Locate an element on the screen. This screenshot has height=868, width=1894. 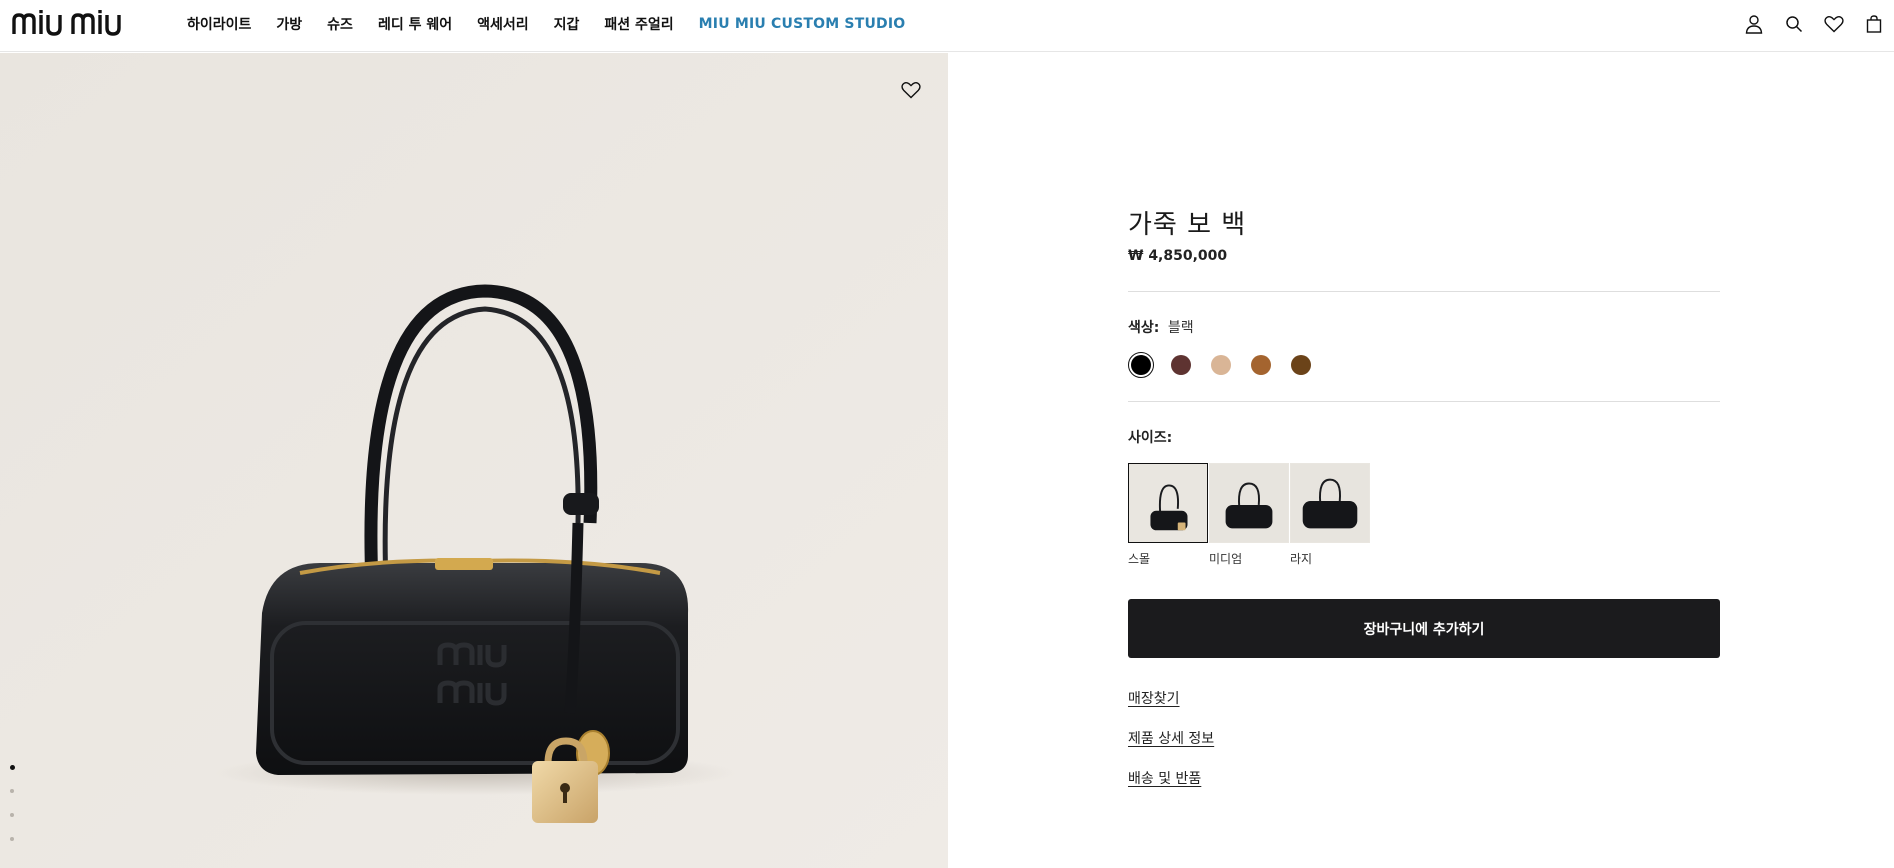
small-bag-thumbnail is located at coordinates (1168, 503).